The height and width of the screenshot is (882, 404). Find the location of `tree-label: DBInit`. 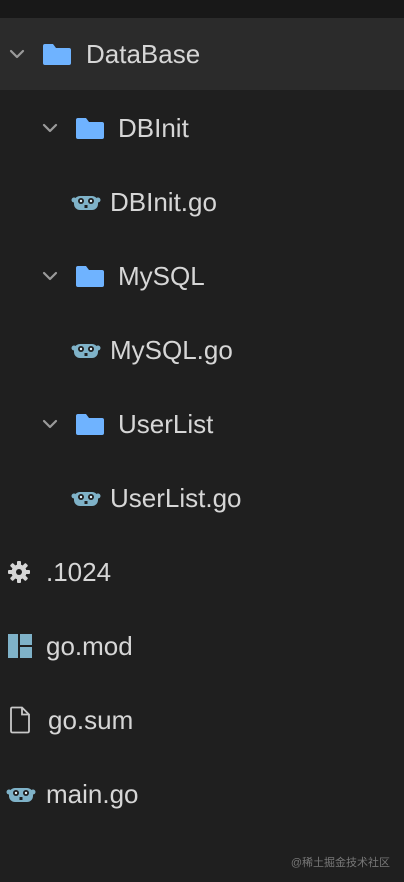

tree-label: DBInit is located at coordinates (153, 128).